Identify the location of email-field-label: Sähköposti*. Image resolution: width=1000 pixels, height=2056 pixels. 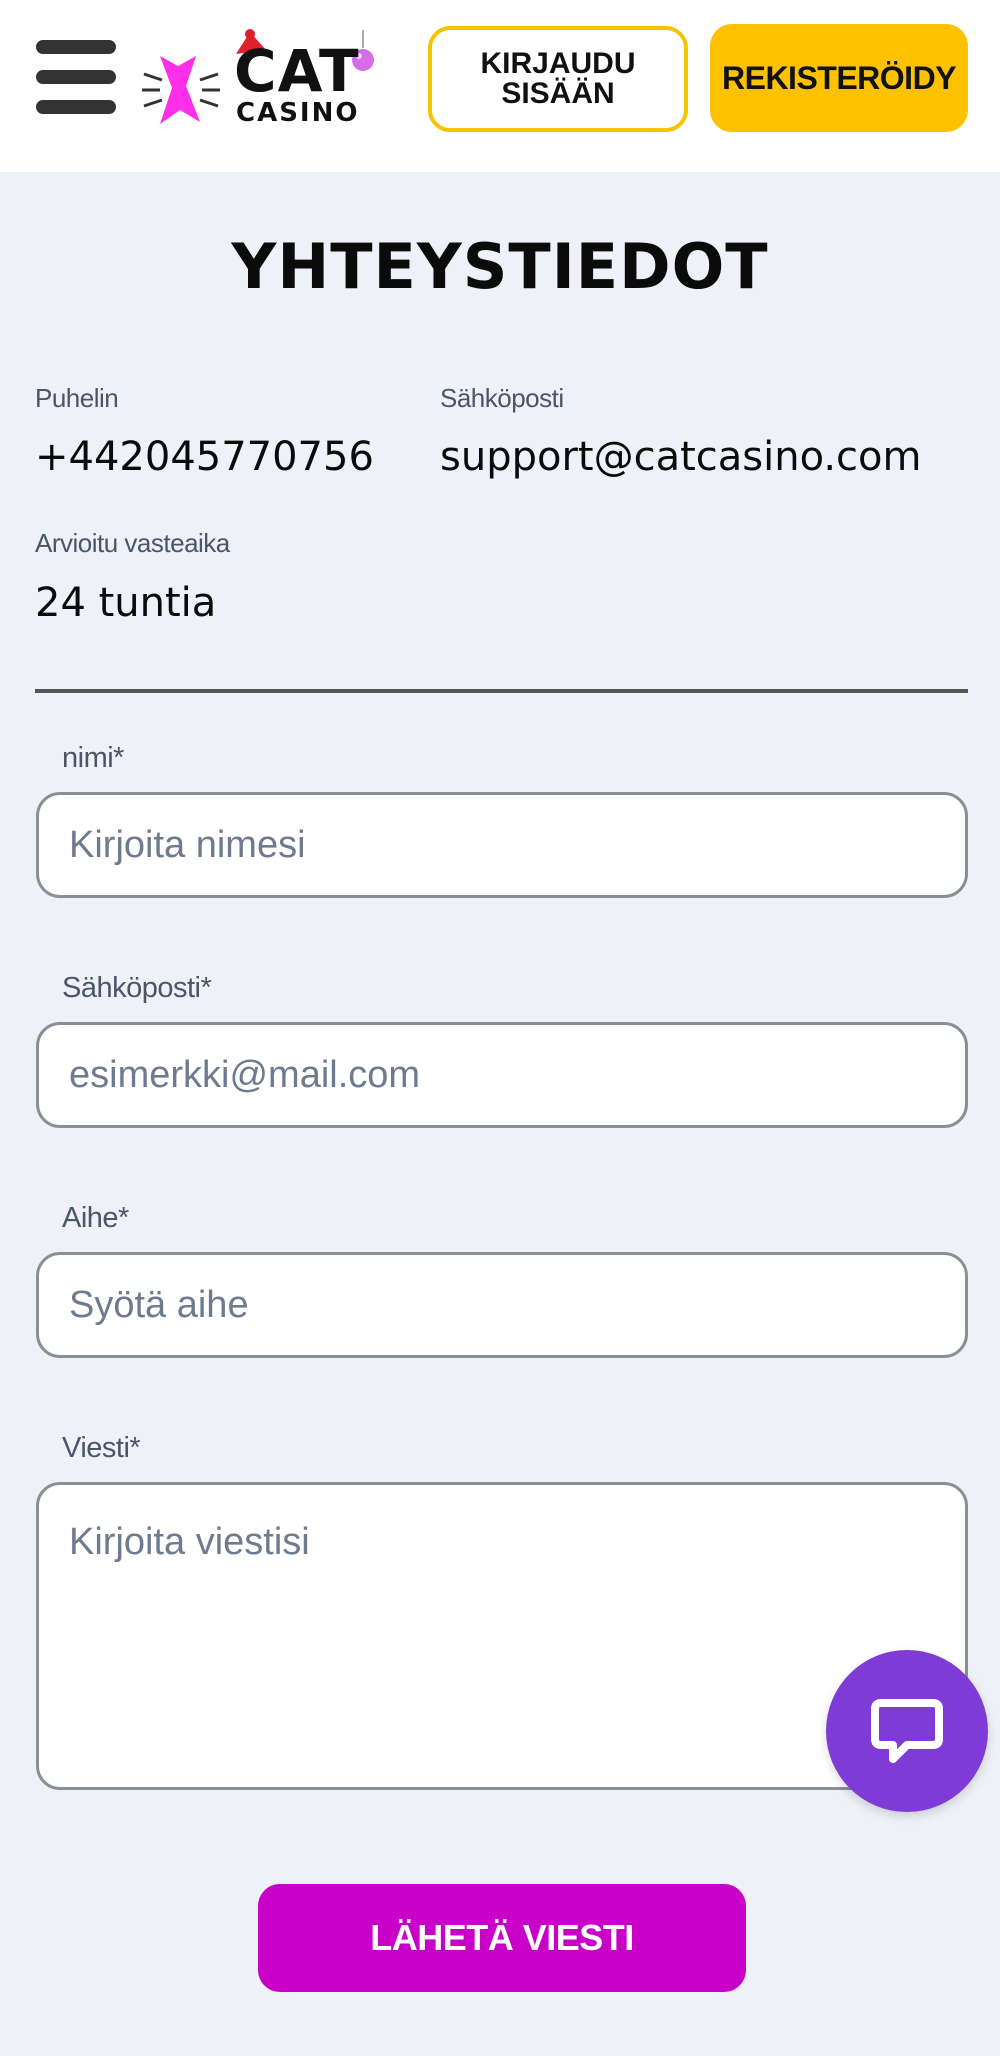
(137, 988).